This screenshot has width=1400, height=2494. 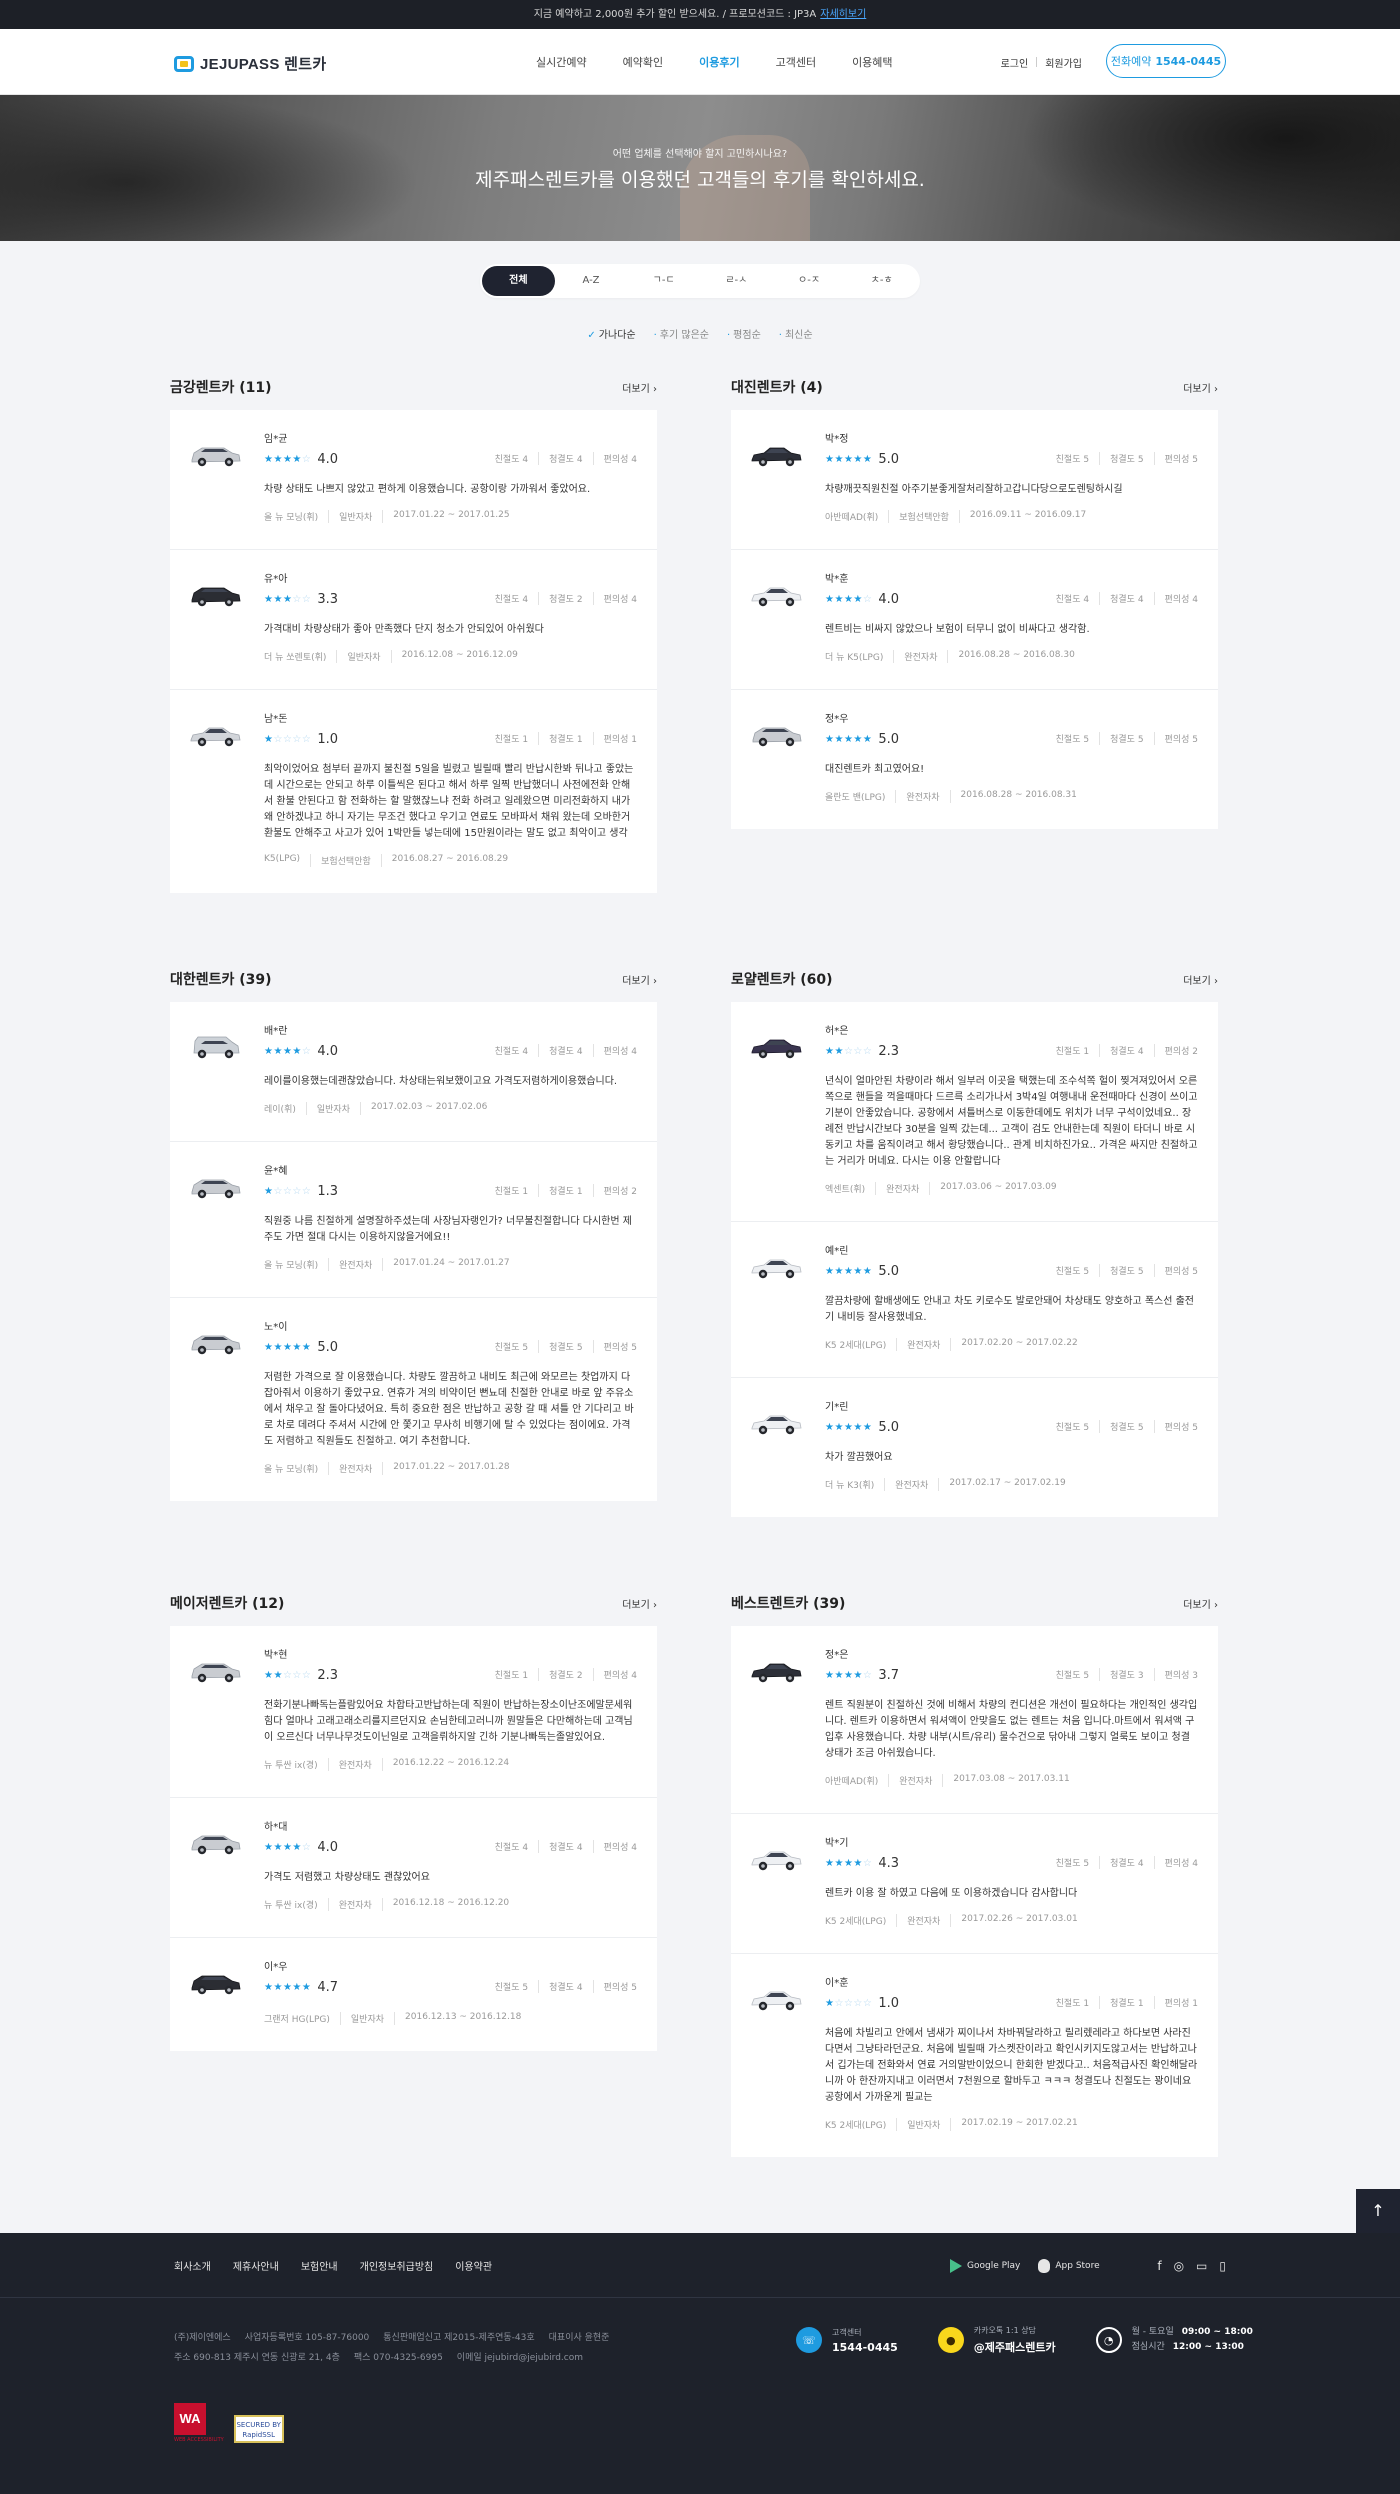 What do you see at coordinates (777, 387) in the screenshot?
I see `company-title: 대진렌트카 (4)` at bounding box center [777, 387].